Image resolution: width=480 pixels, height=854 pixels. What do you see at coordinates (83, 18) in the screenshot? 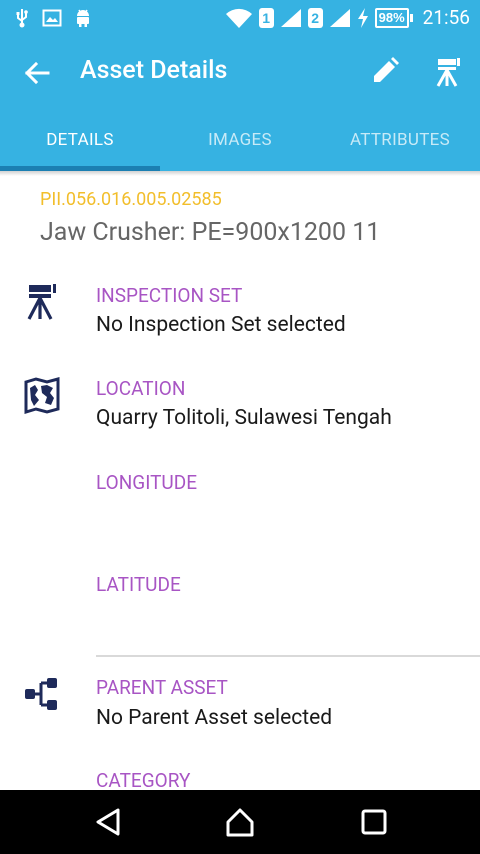
I see `android-icon` at bounding box center [83, 18].